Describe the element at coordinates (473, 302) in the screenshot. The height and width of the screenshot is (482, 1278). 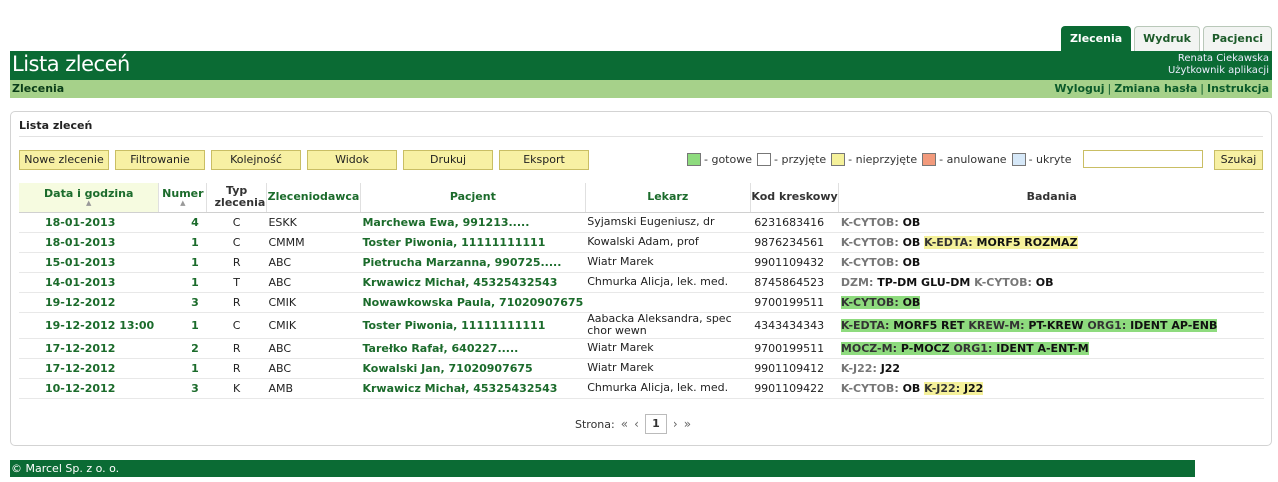
I see `cell-patient: Nowawkowska Paula, 71020907675` at that location.